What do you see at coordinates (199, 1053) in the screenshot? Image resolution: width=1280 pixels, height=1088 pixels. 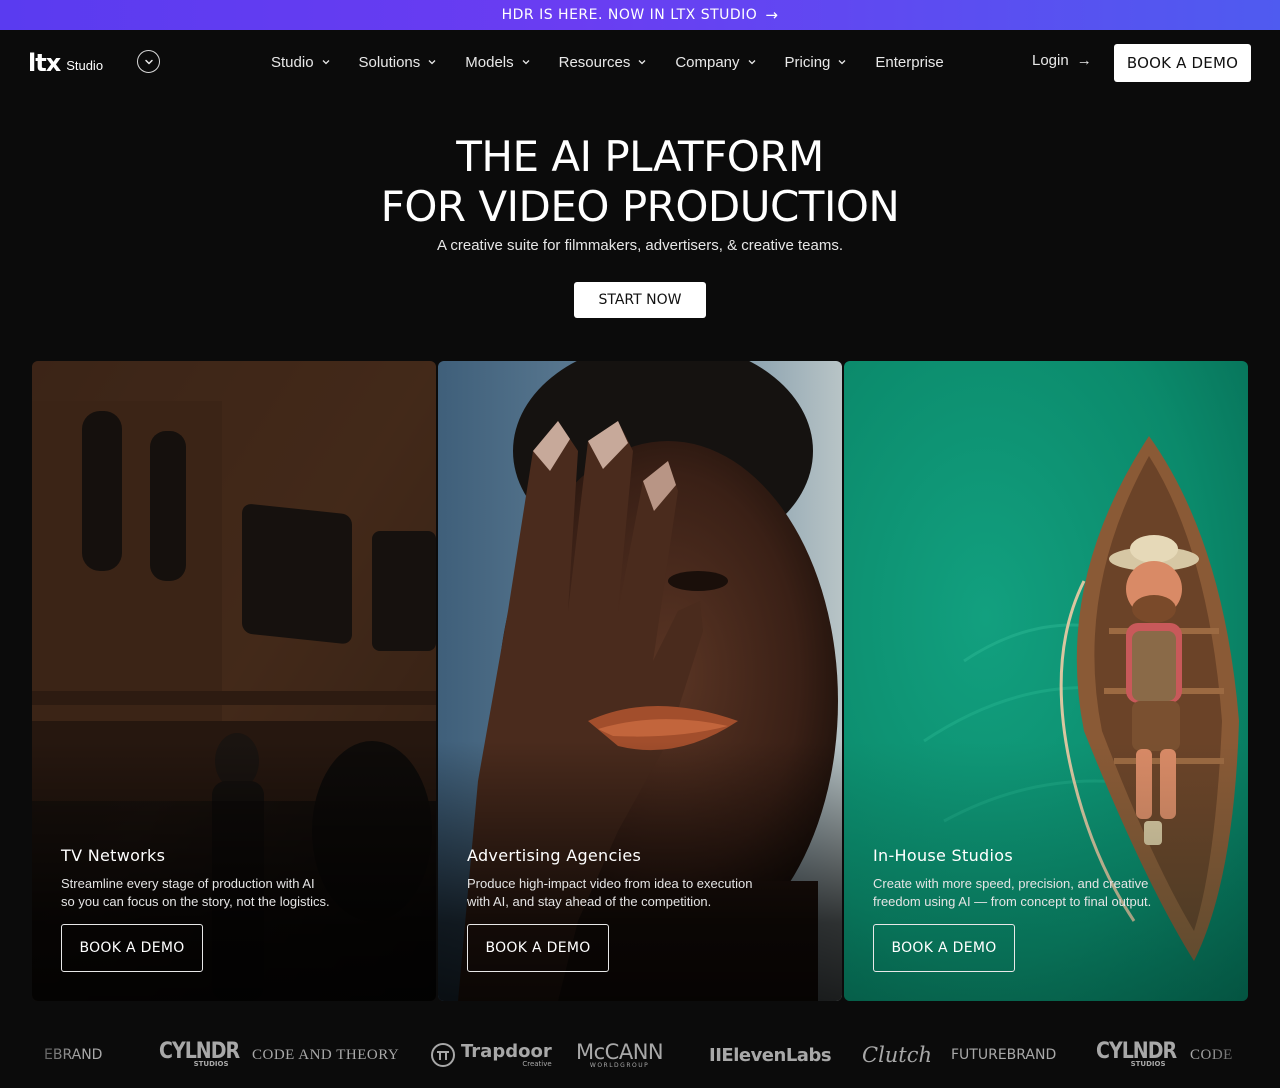 I see `logo-cylndr: CYLNDR STUDIOS` at bounding box center [199, 1053].